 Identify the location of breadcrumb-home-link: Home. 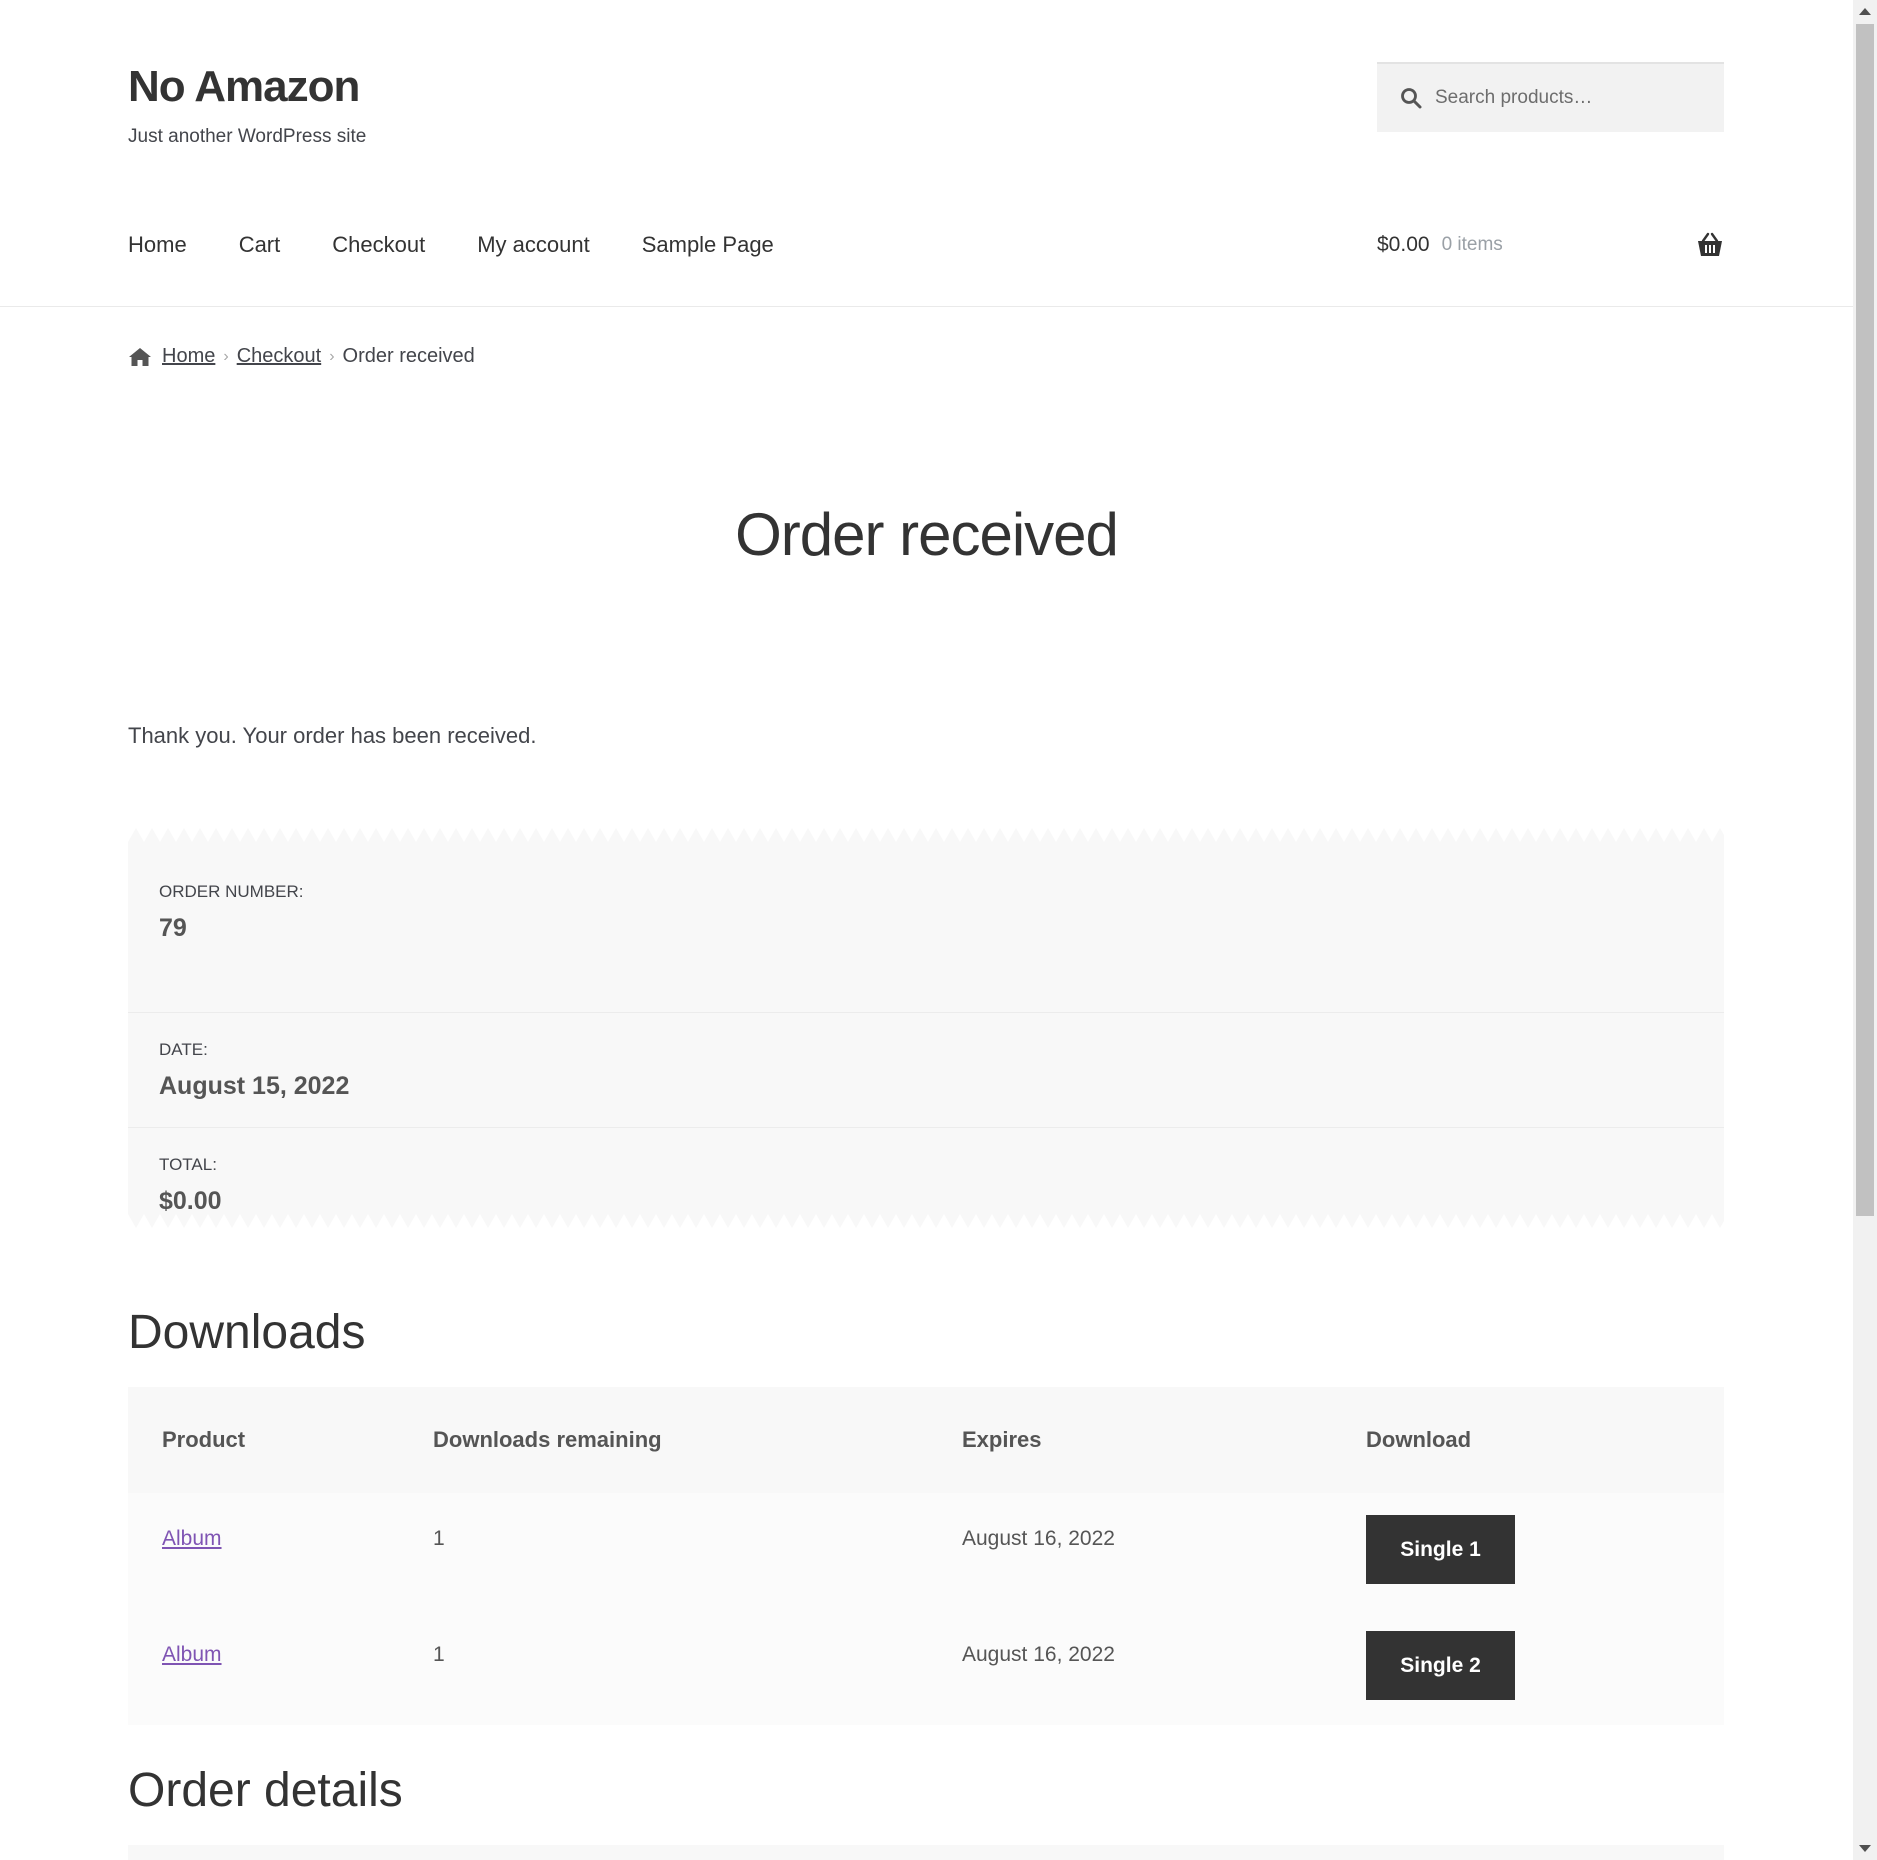
(188, 356).